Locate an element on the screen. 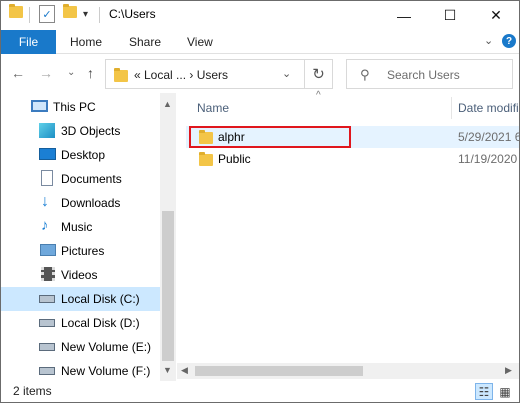 The width and height of the screenshot is (520, 403). sidebar-item-label: Music is located at coordinates (77, 227).